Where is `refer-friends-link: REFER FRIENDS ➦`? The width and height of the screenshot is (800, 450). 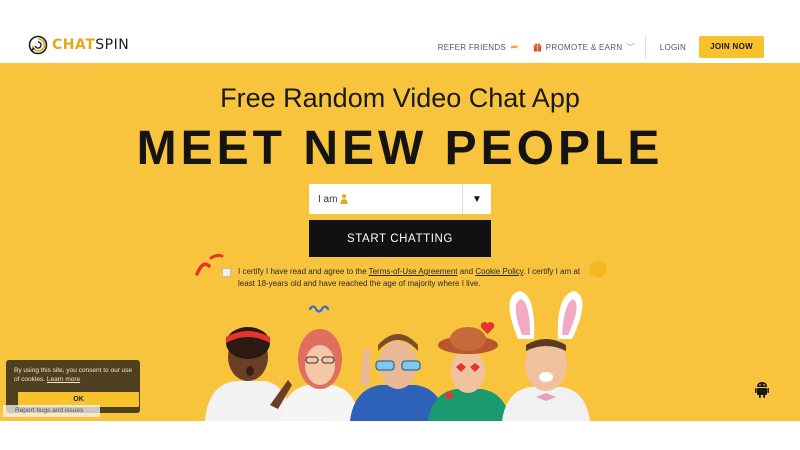
refer-friends-link: REFER FRIENDS ➦ is located at coordinates (478, 47).